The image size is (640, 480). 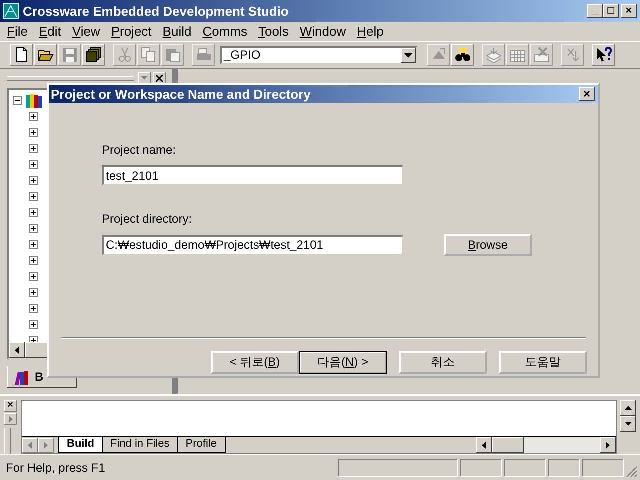 I want to click on binoculars-icon, so click(x=462, y=55).